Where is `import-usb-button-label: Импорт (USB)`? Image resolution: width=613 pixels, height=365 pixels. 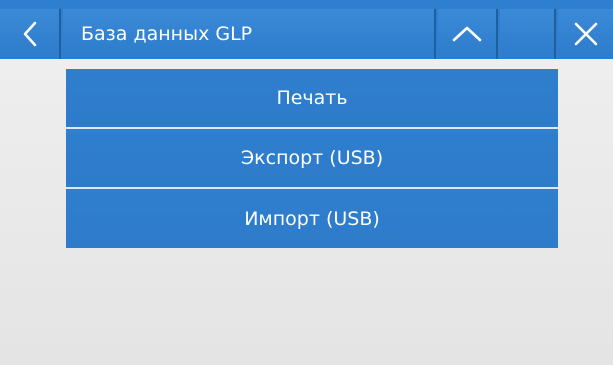
import-usb-button-label: Импорт (USB) is located at coordinates (312, 218).